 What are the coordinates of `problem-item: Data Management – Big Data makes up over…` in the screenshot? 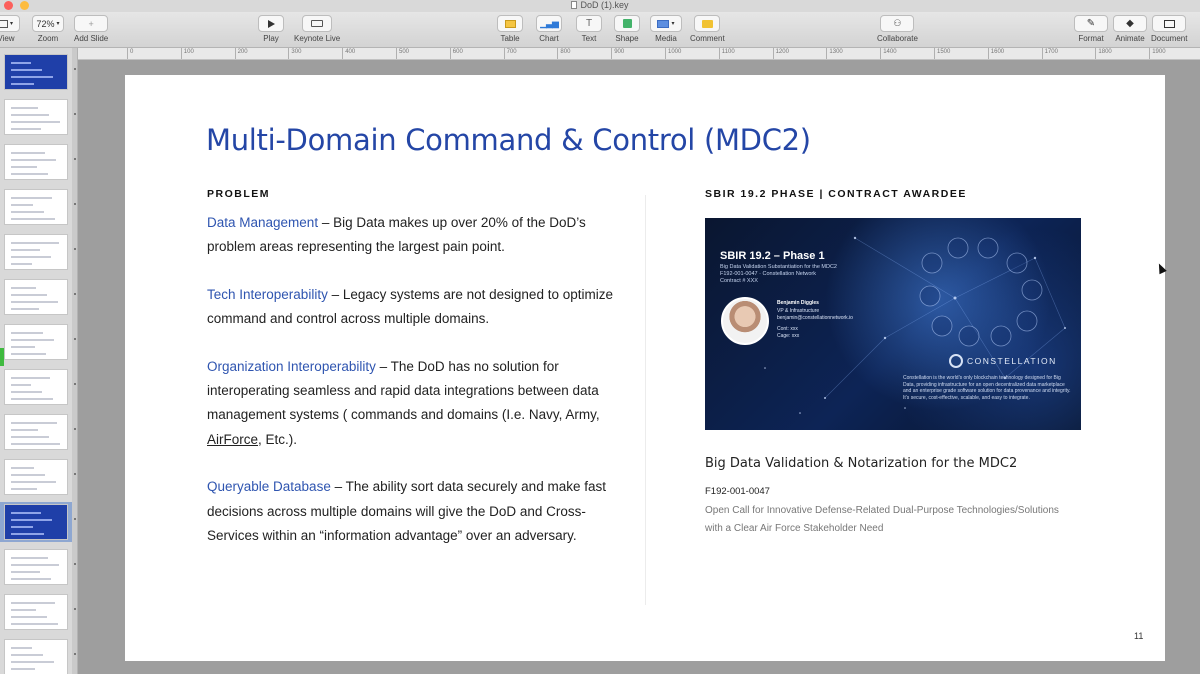 It's located at (417, 235).